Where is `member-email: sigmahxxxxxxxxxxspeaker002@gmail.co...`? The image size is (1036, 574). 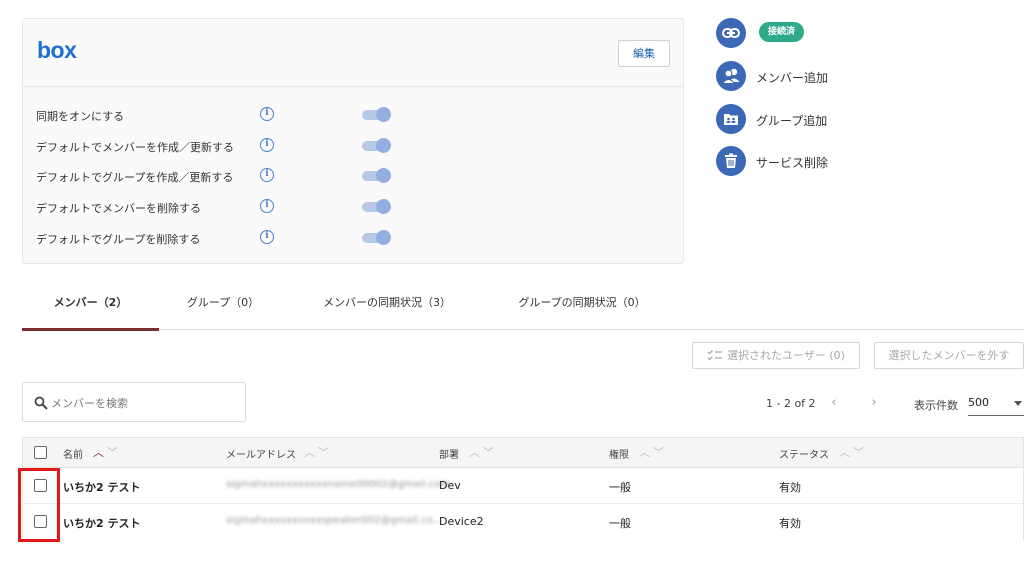
member-email: sigmahxxxxxxxxxxspeaker002@gmail.co... is located at coordinates (334, 520).